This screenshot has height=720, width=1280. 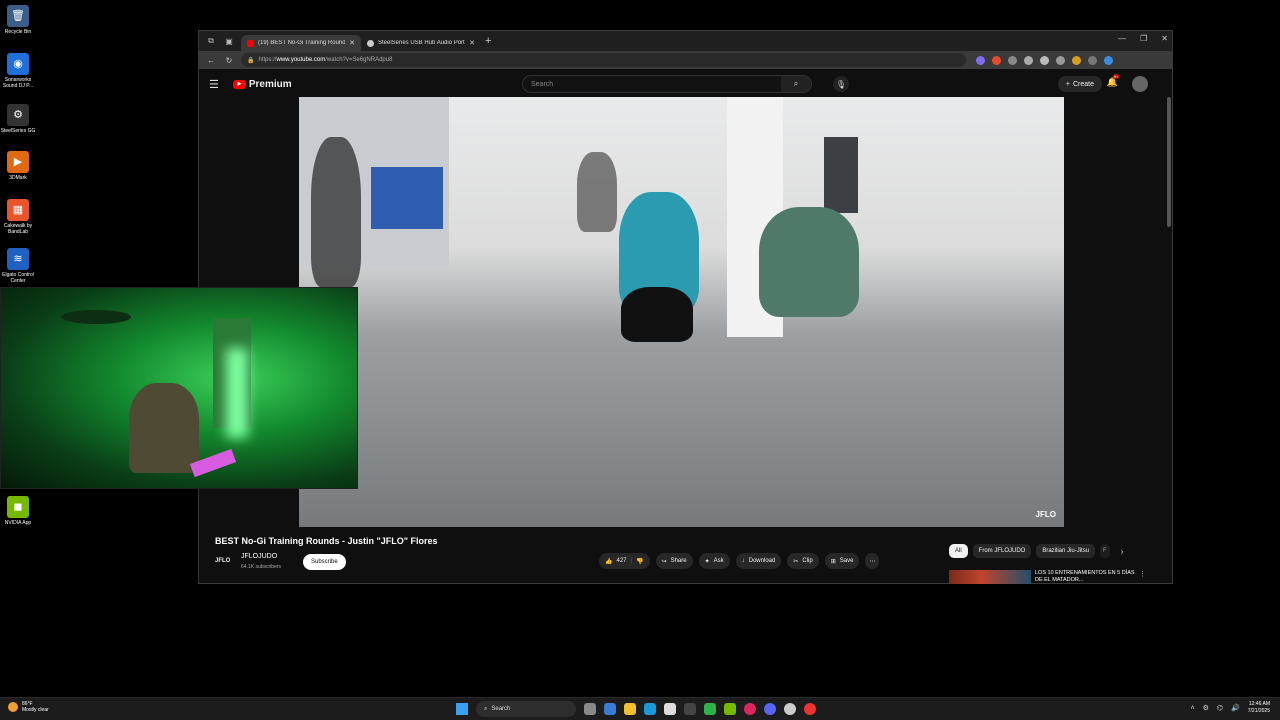 What do you see at coordinates (1122, 38) in the screenshot?
I see `minimize-icon: —` at bounding box center [1122, 38].